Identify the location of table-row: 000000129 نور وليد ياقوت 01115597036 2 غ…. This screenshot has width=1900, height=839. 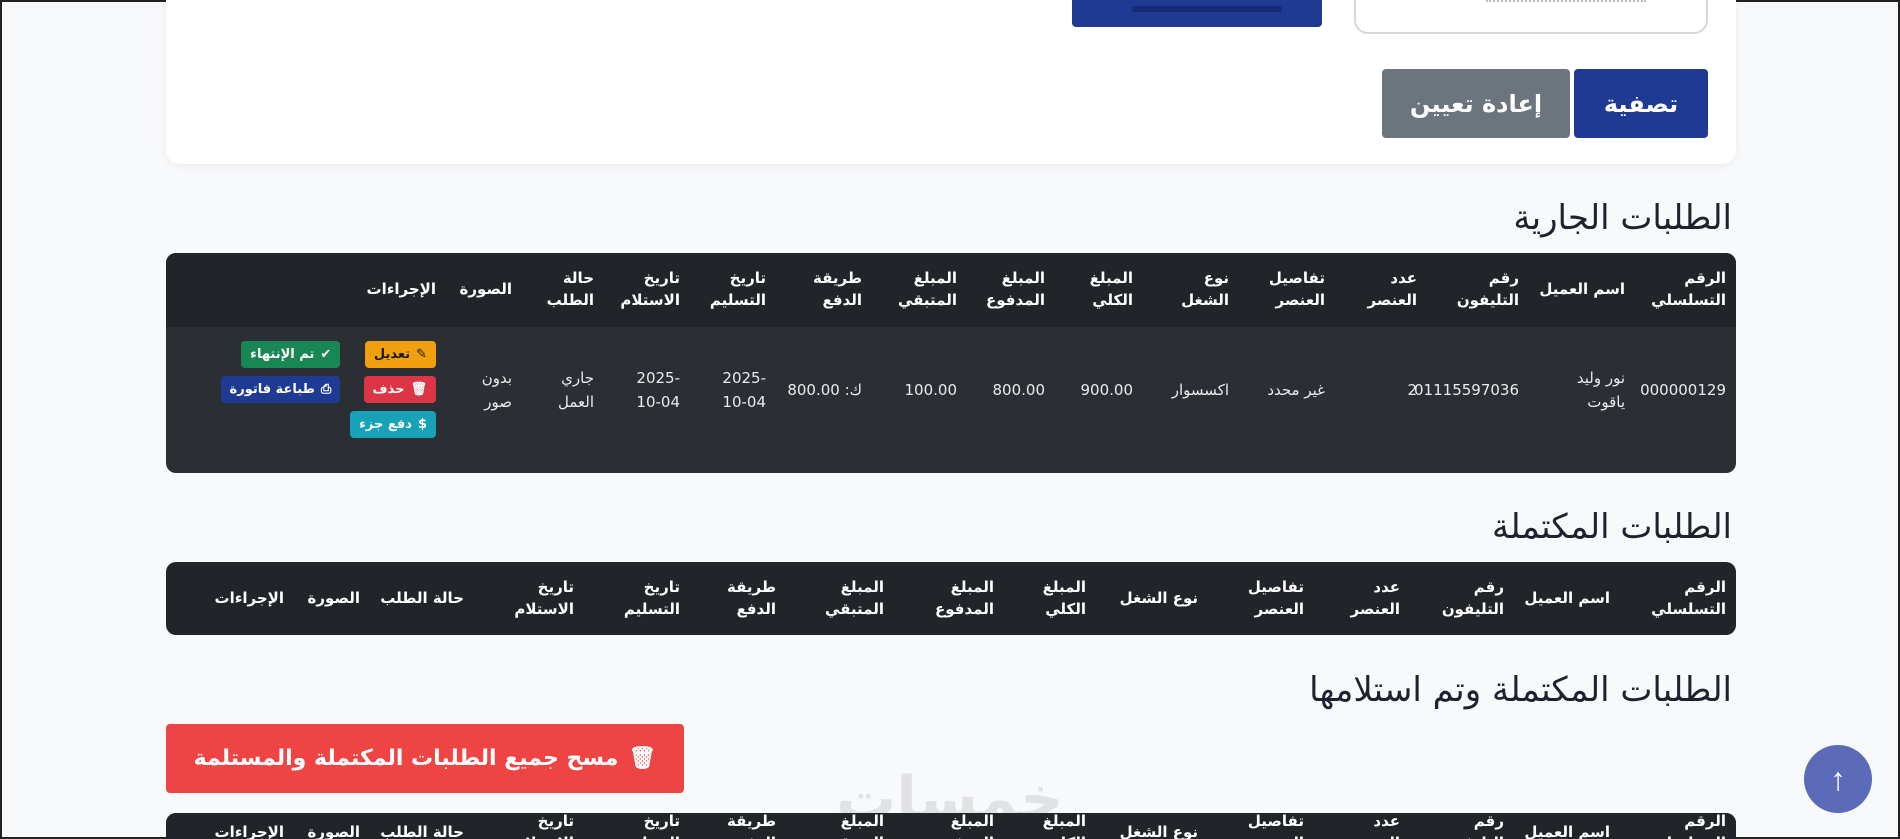
(951, 389).